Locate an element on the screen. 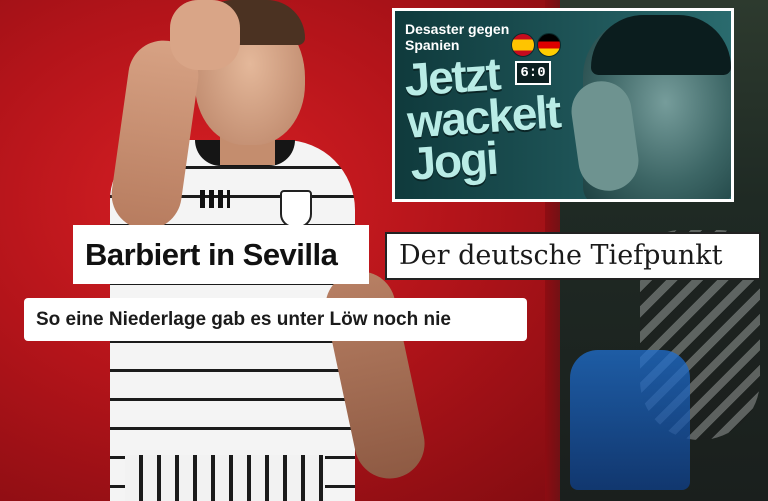 This screenshot has height=501, width=768. adidas-logo-icon is located at coordinates (215, 199).